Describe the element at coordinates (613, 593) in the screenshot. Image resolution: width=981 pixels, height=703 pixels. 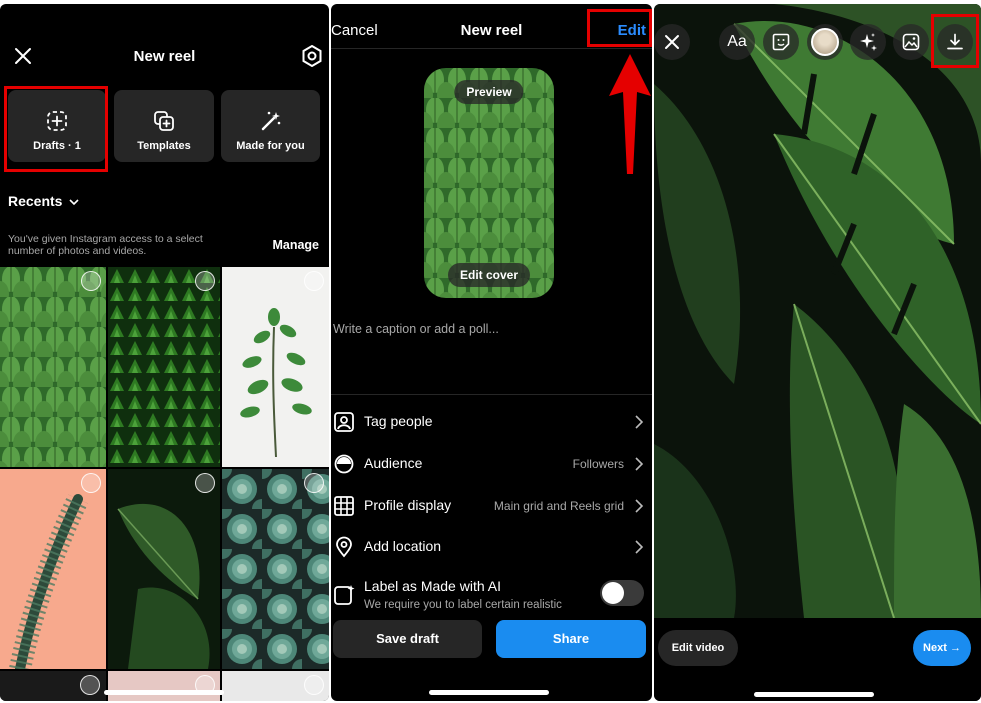
I see `toggle-knob` at that location.